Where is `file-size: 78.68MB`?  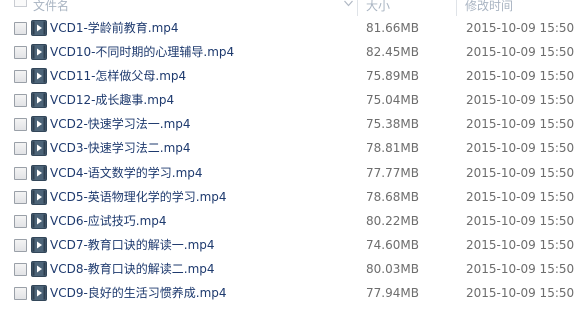 file-size: 78.68MB is located at coordinates (392, 196).